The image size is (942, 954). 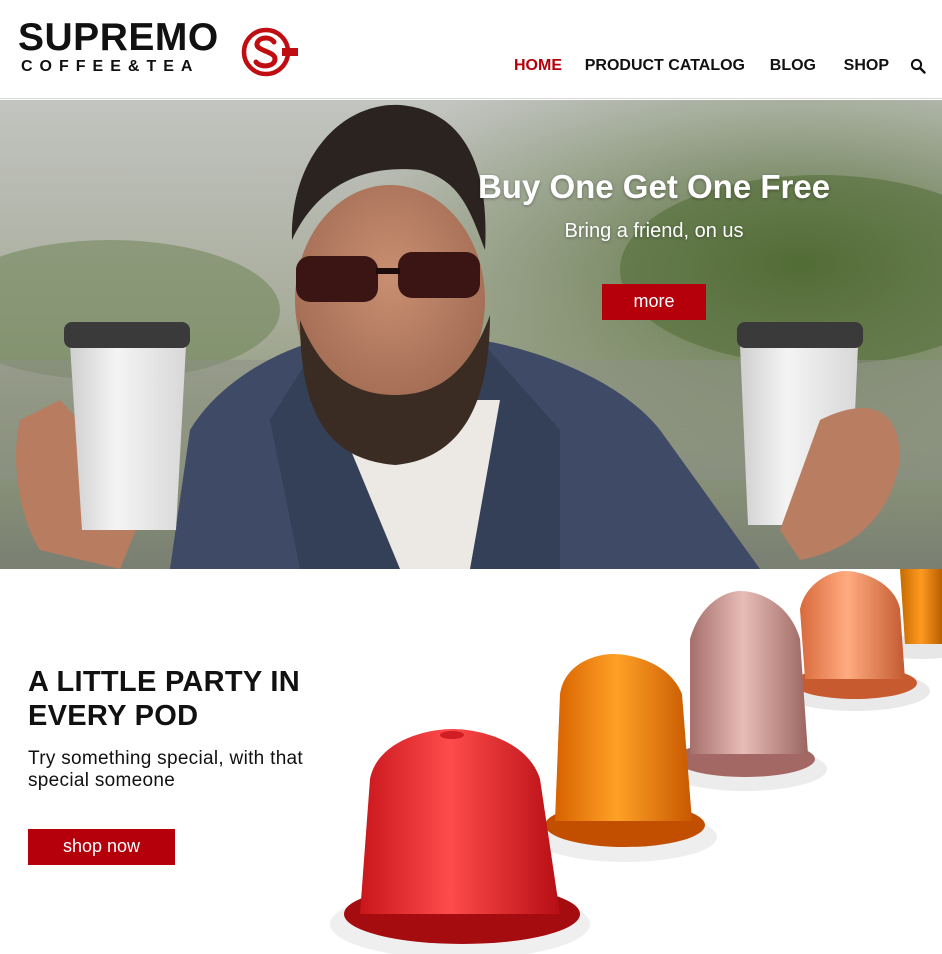 What do you see at coordinates (538, 66) in the screenshot?
I see `nav-home: HOME` at bounding box center [538, 66].